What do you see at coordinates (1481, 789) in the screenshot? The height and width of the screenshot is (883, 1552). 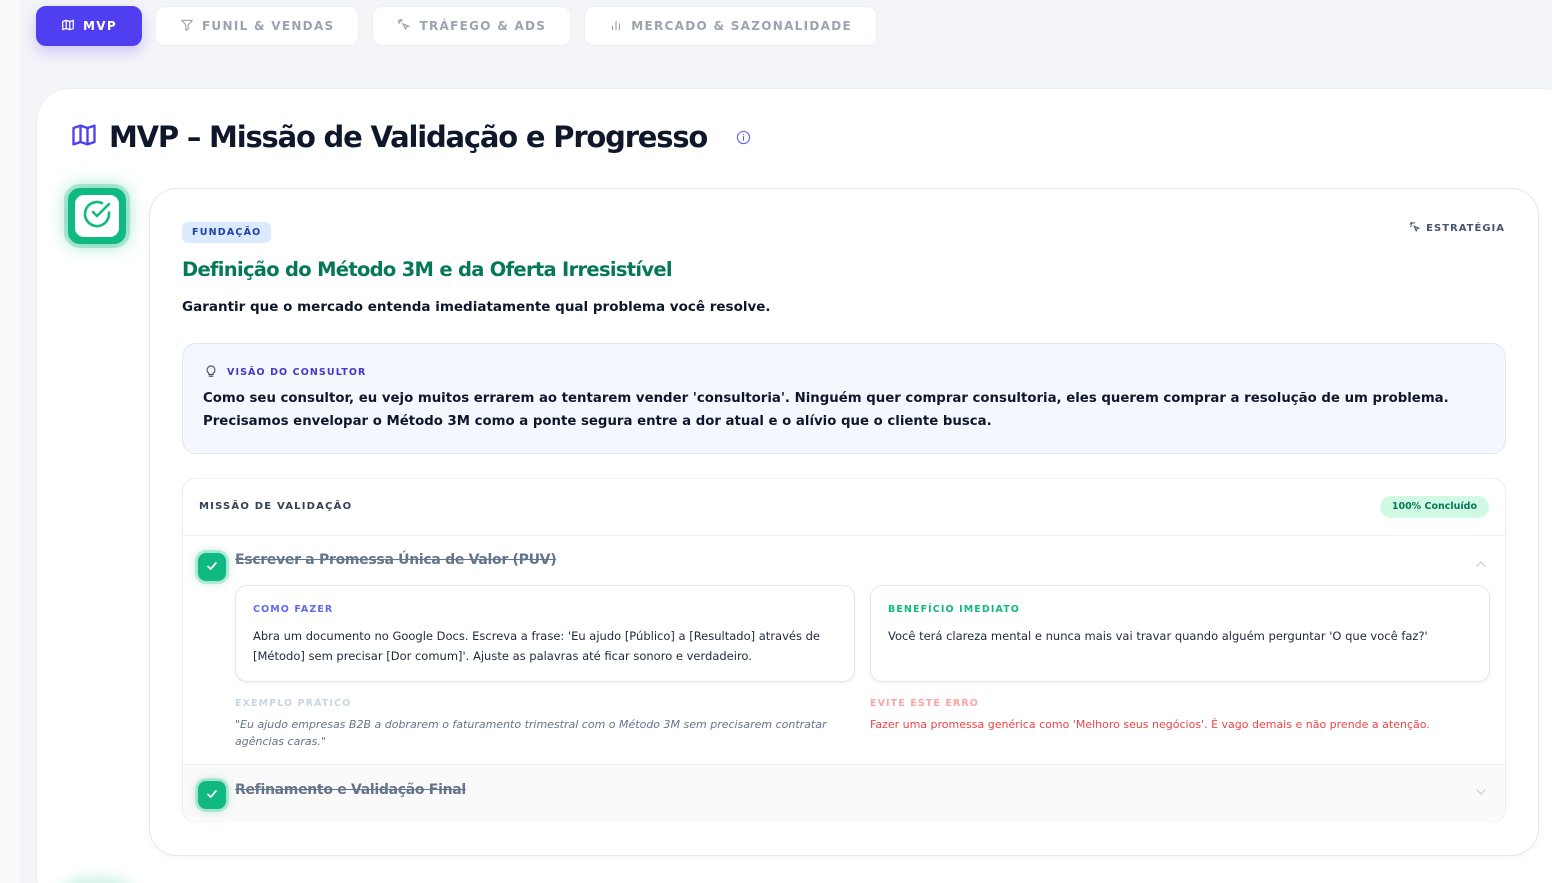 I see `chevron-down-icon` at bounding box center [1481, 789].